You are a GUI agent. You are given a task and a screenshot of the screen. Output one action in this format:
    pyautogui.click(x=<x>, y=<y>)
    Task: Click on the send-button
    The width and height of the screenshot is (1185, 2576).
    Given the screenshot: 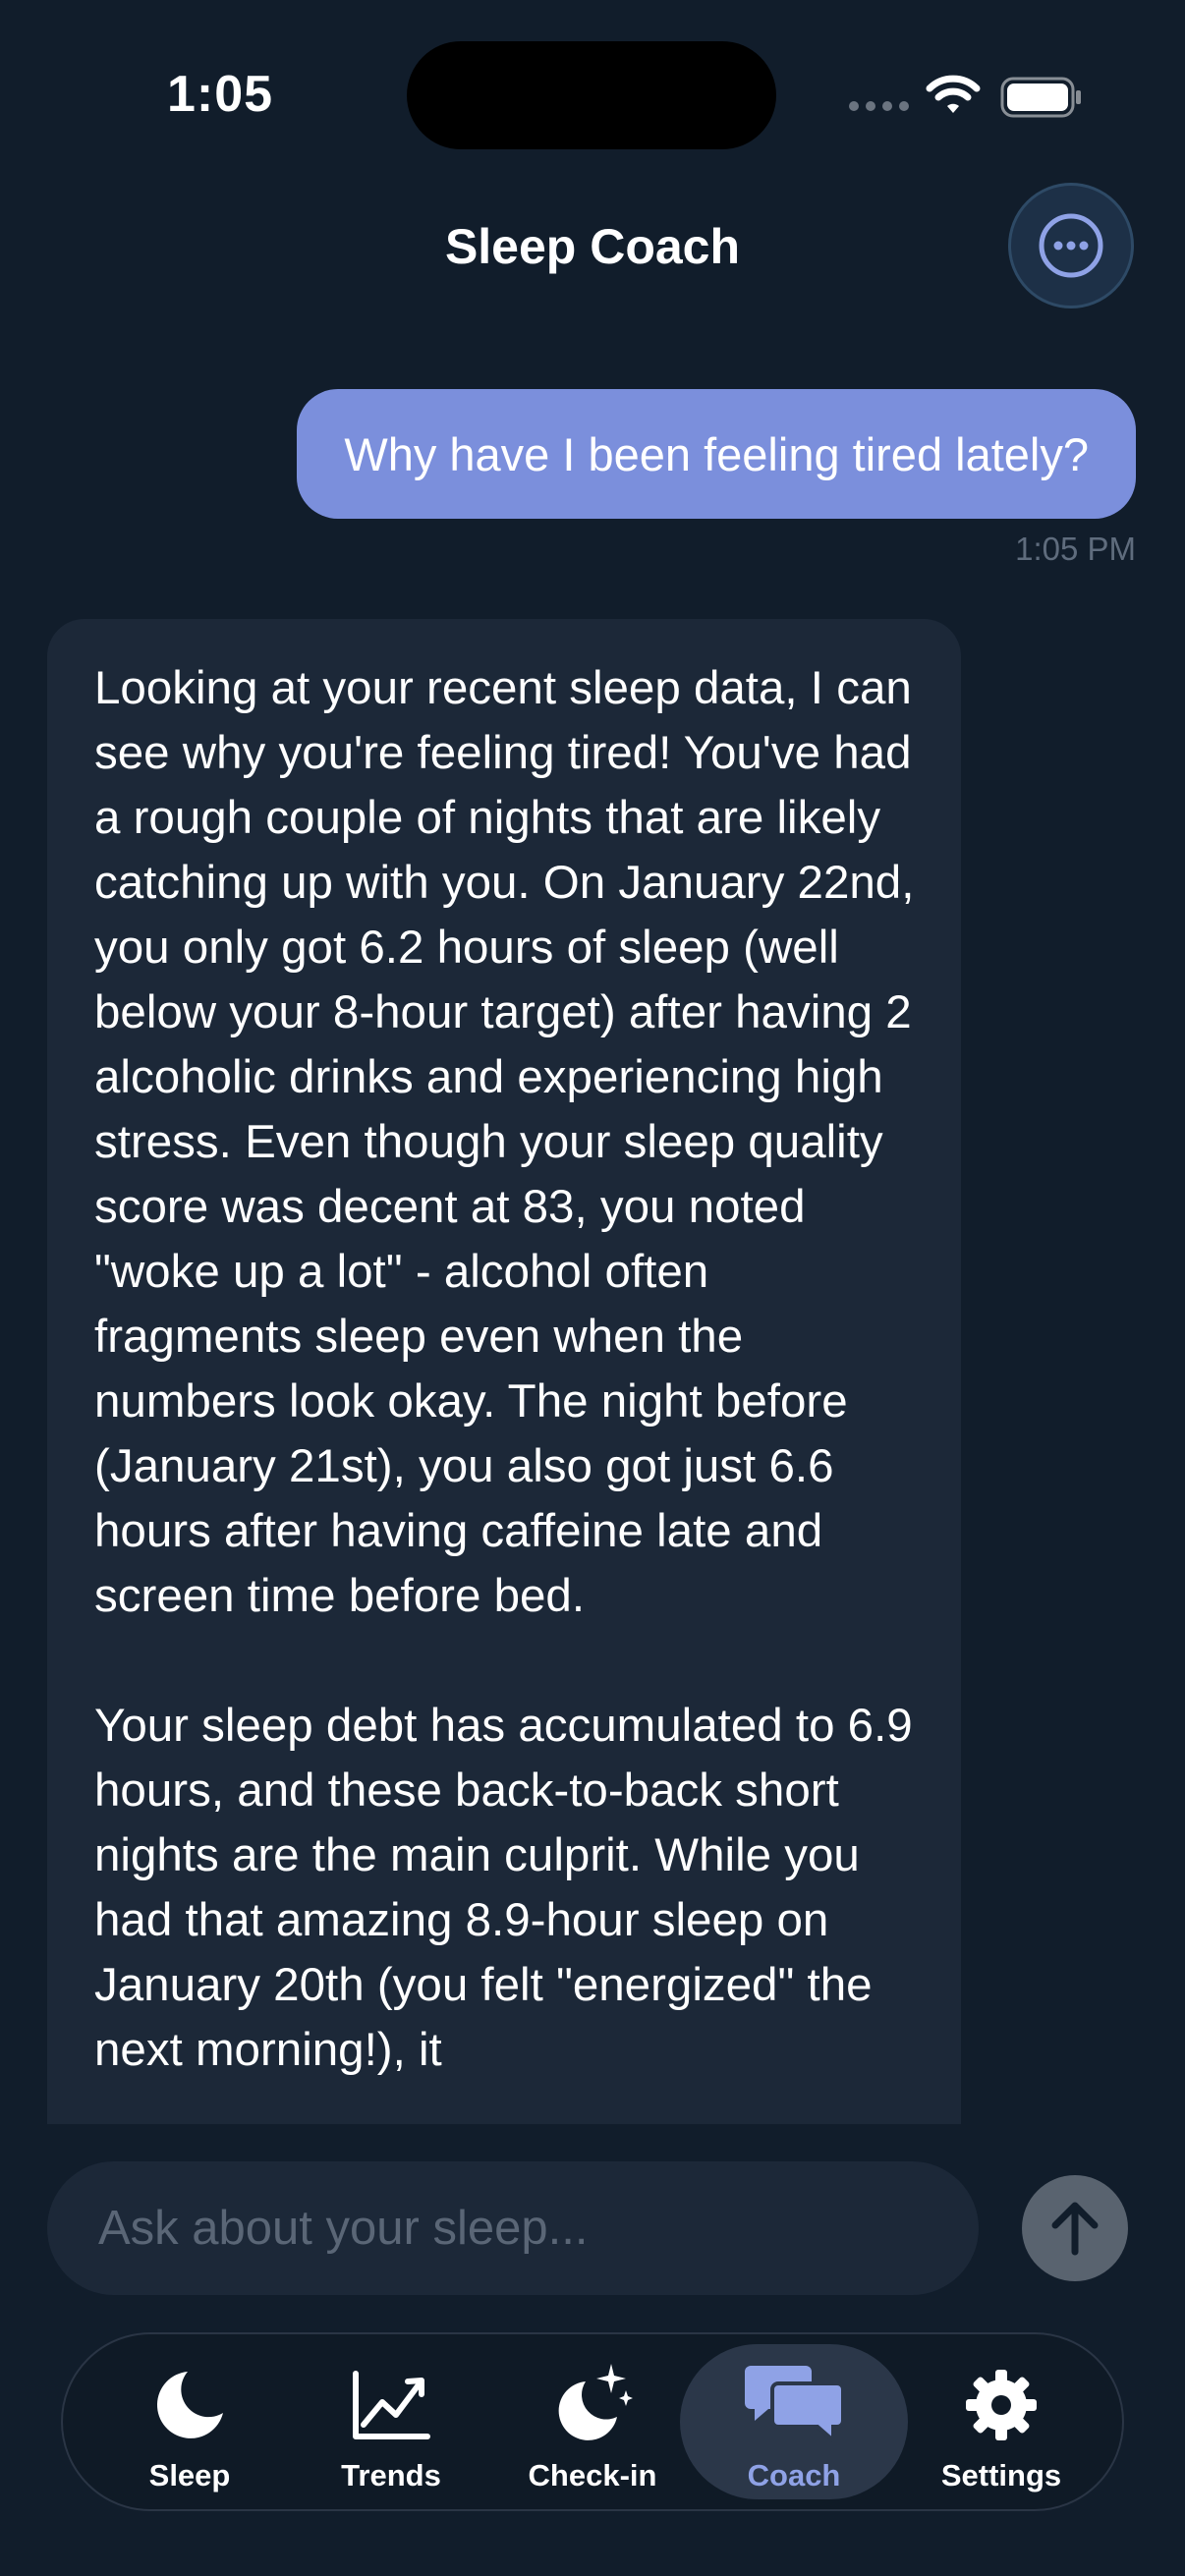 What is the action you would take?
    pyautogui.click(x=1075, y=2228)
    